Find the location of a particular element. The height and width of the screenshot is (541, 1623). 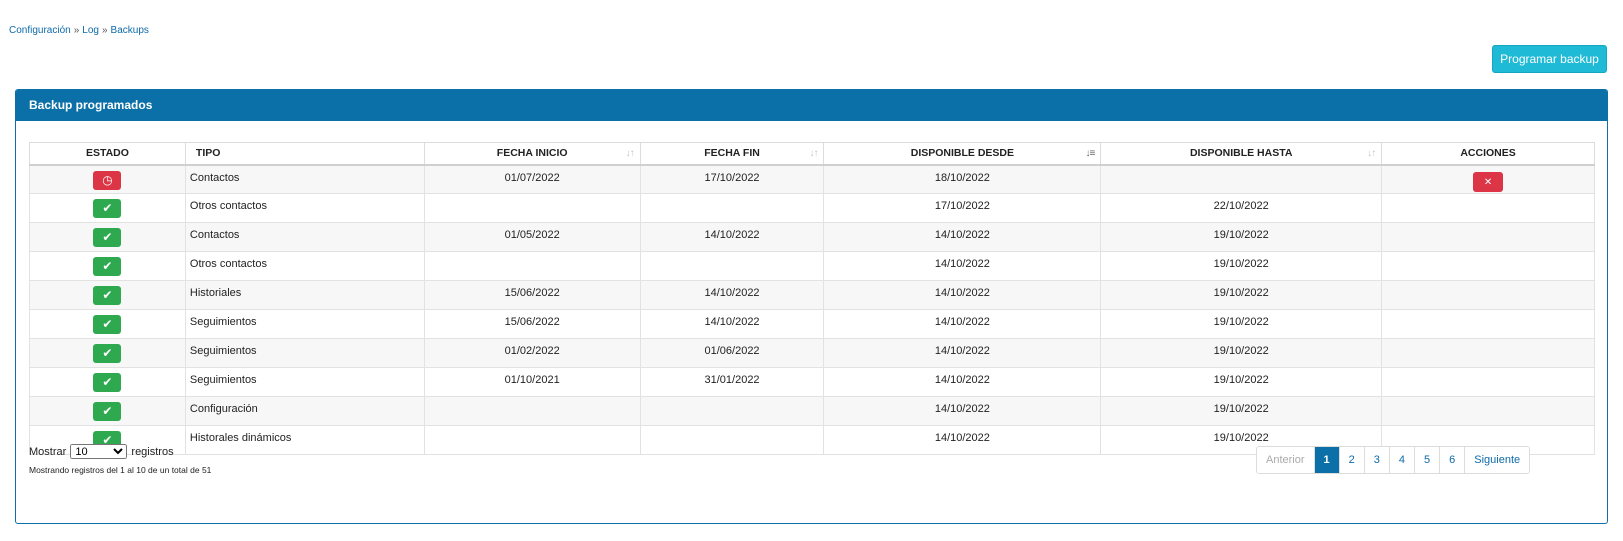

fecha-fin-cell: 17/10/2022 is located at coordinates (732, 179).